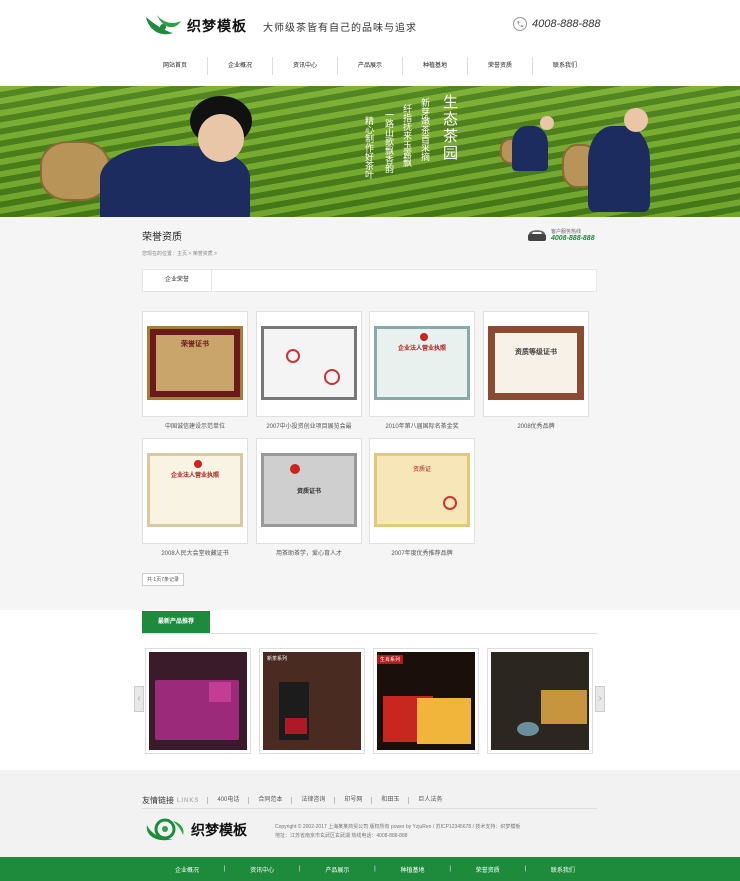 Image resolution: width=740 pixels, height=881 pixels. Describe the element at coordinates (158, 800) in the screenshot. I see `links-title: 友情链接` at that location.